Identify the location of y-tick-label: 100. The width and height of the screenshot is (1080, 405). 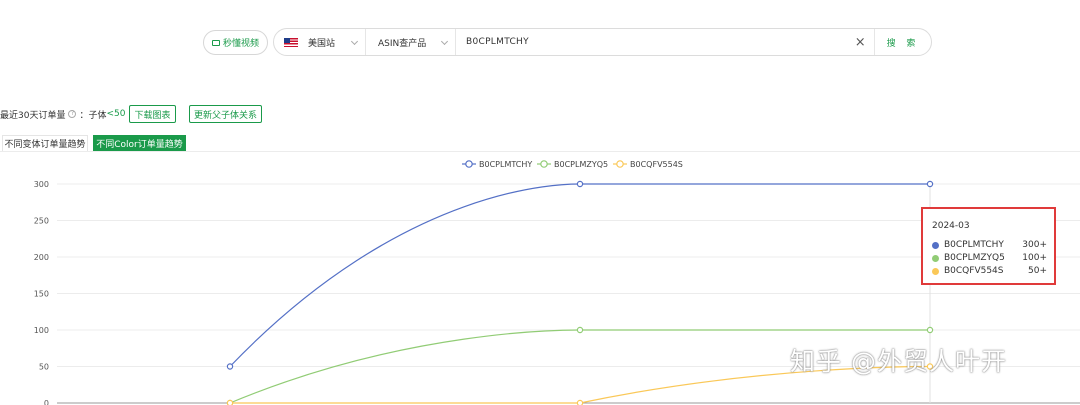
(41, 330).